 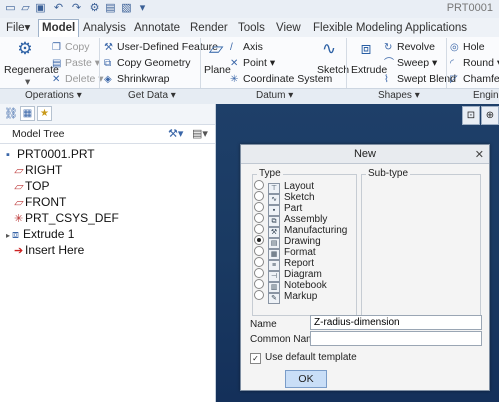 I want to click on axis-button: / Axis, so click(x=246, y=47).